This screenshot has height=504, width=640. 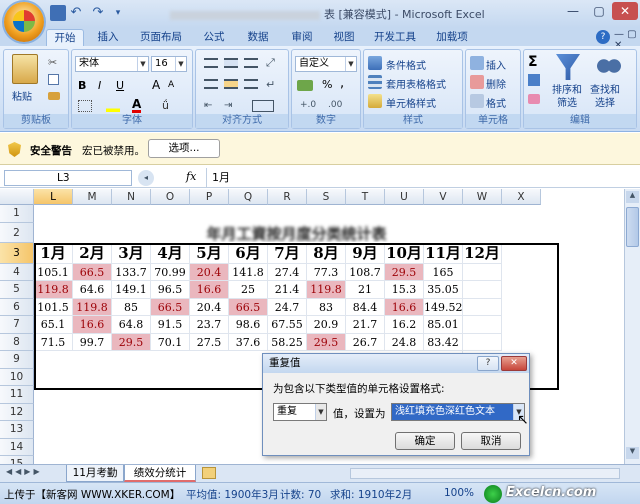 What do you see at coordinates (326, 197) in the screenshot?
I see `column-header: S` at bounding box center [326, 197].